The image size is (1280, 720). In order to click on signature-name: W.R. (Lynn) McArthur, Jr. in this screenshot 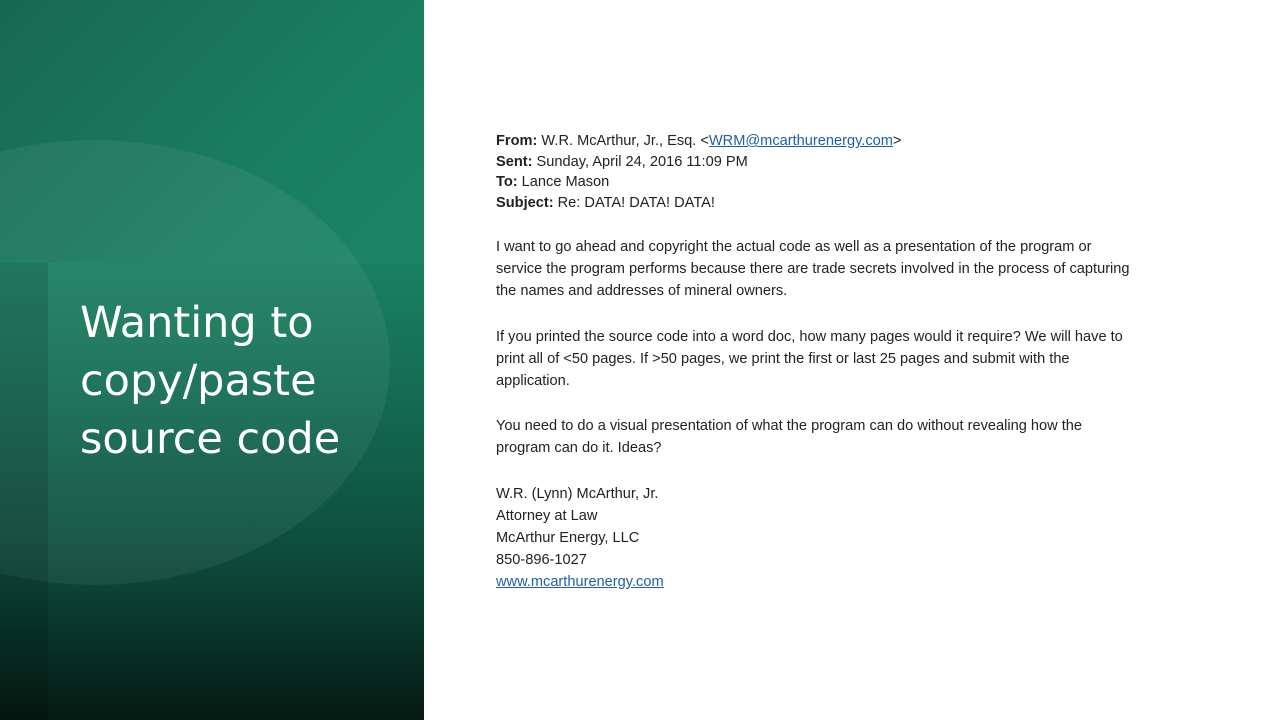, I will do `click(577, 493)`.